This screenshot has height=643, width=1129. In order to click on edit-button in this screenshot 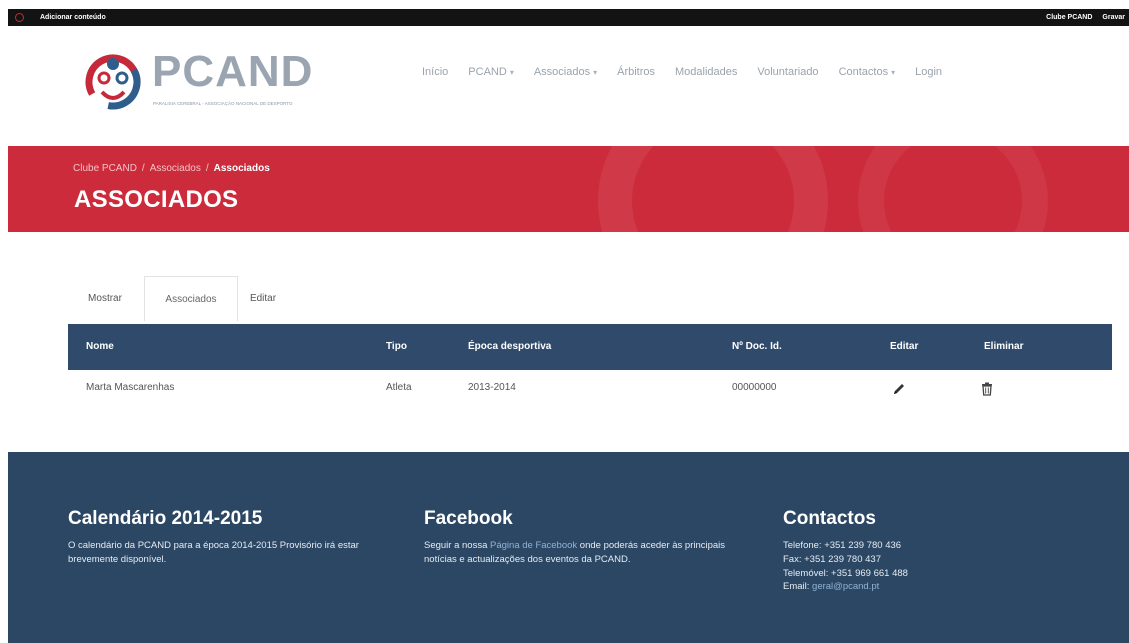, I will do `click(899, 389)`.